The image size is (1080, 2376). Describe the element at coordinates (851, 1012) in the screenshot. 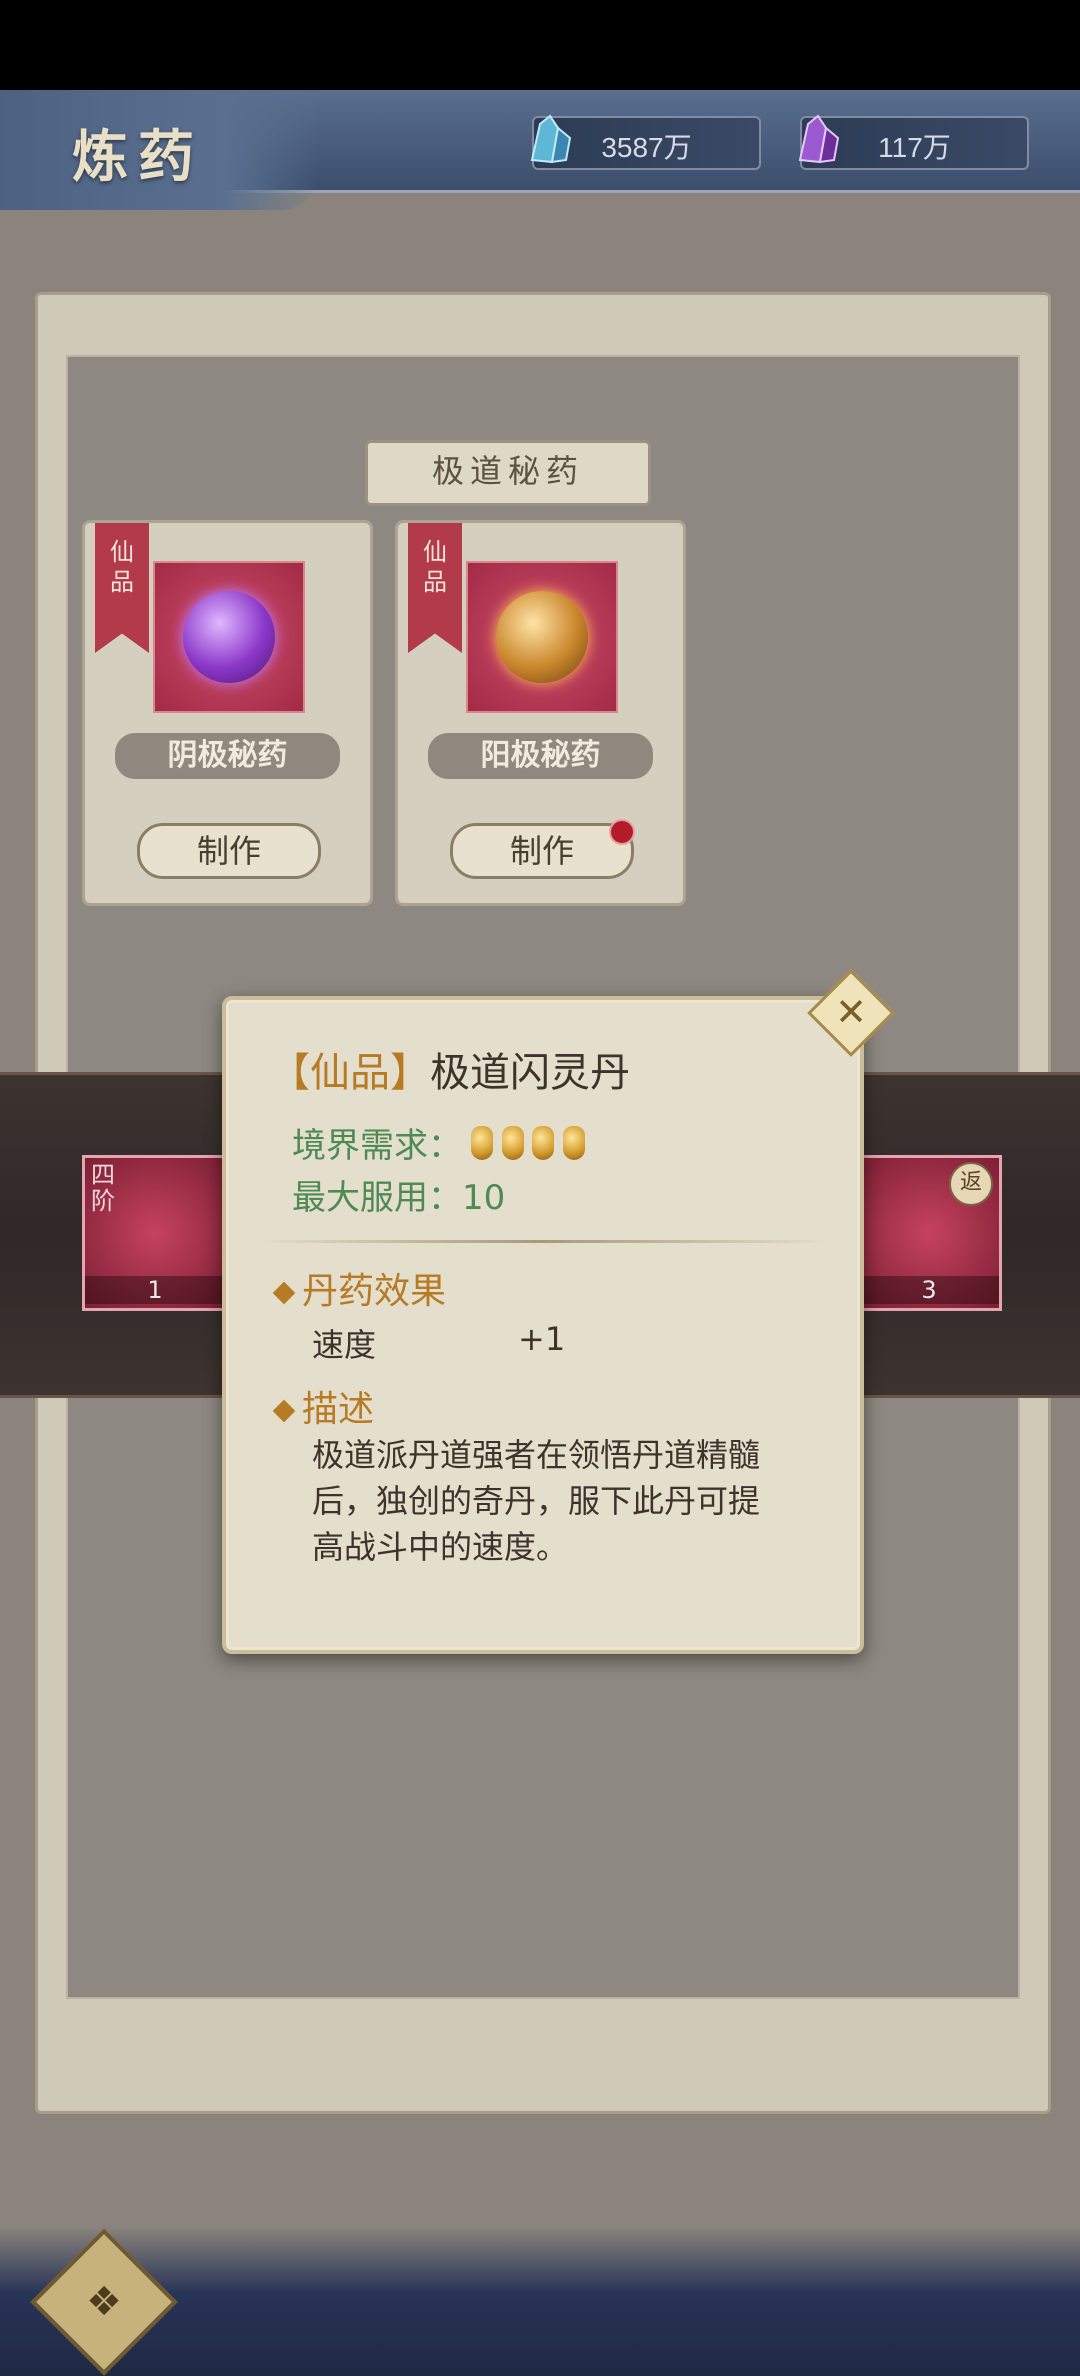

I see `close-icon: ✕` at that location.